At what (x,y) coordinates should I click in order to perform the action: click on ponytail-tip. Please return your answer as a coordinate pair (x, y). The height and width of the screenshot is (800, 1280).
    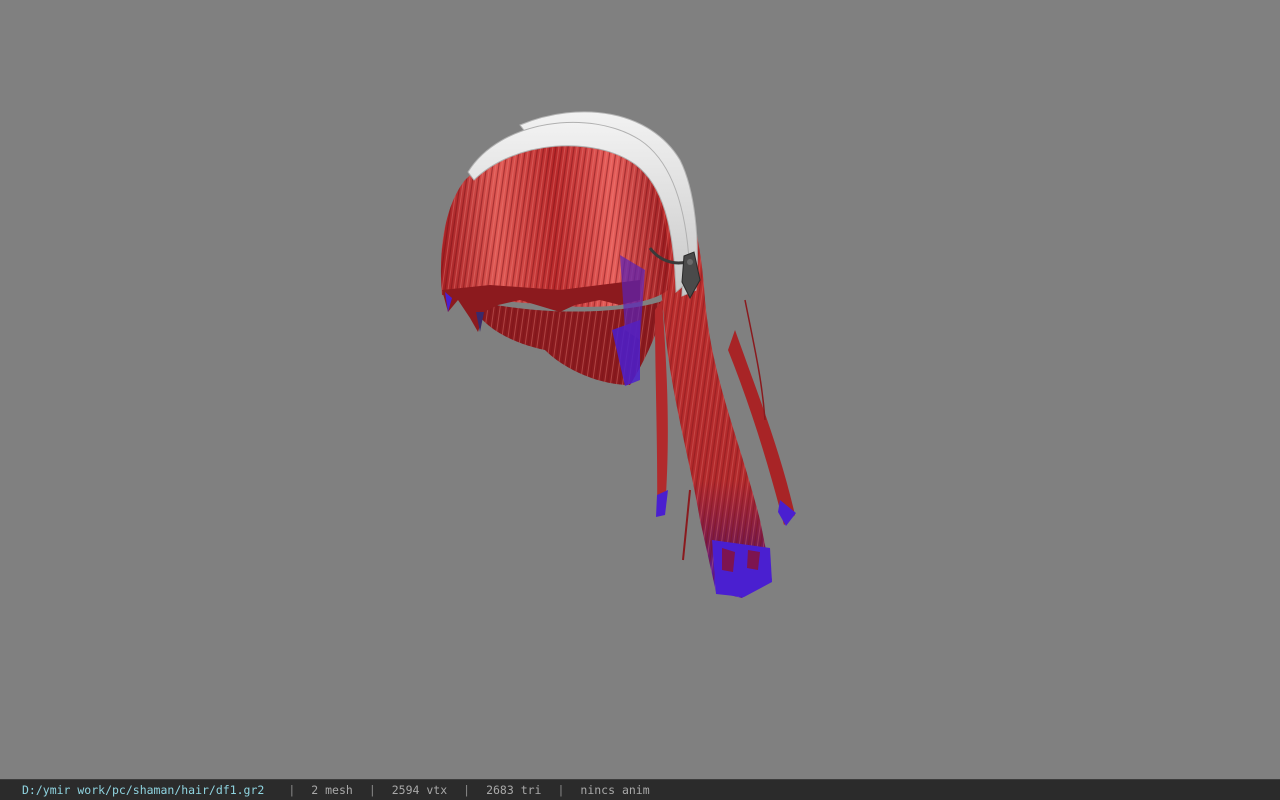
    Looking at the image, I should click on (742, 568).